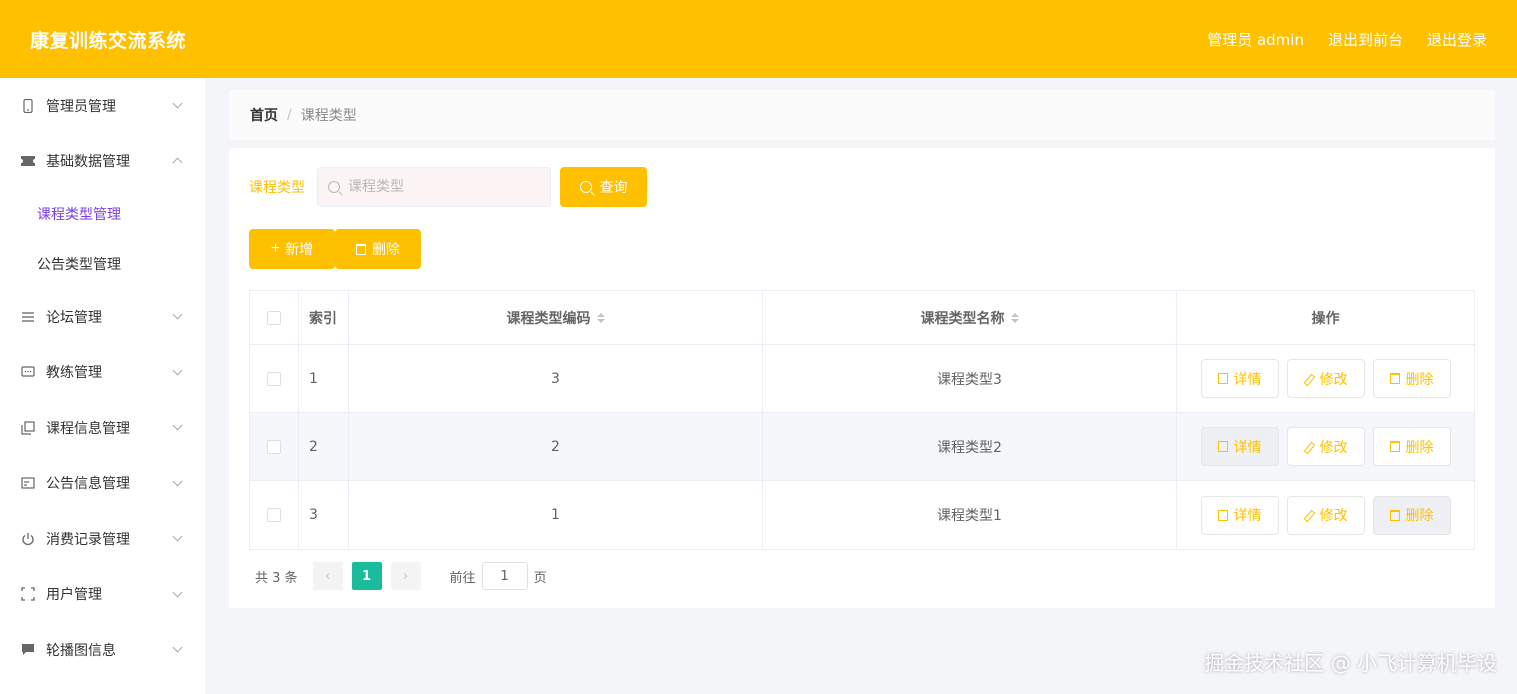  I want to click on pagination: 共 3 条 ‹ 1 › 前往 页, so click(401, 576).